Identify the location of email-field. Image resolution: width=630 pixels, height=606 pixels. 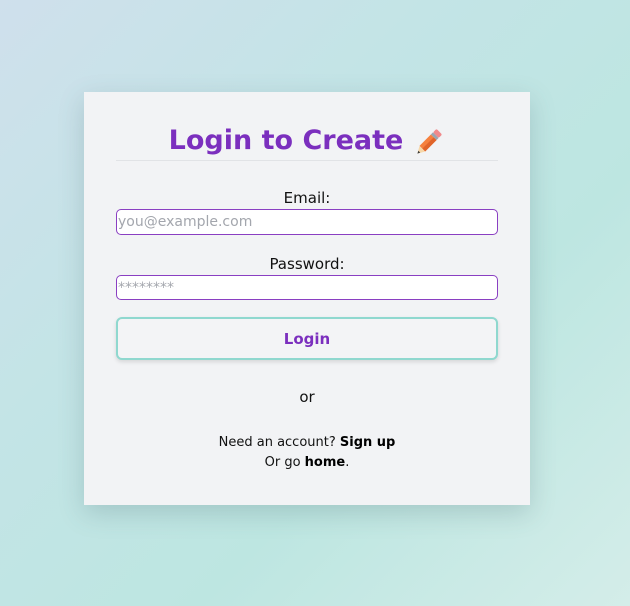
(307, 222).